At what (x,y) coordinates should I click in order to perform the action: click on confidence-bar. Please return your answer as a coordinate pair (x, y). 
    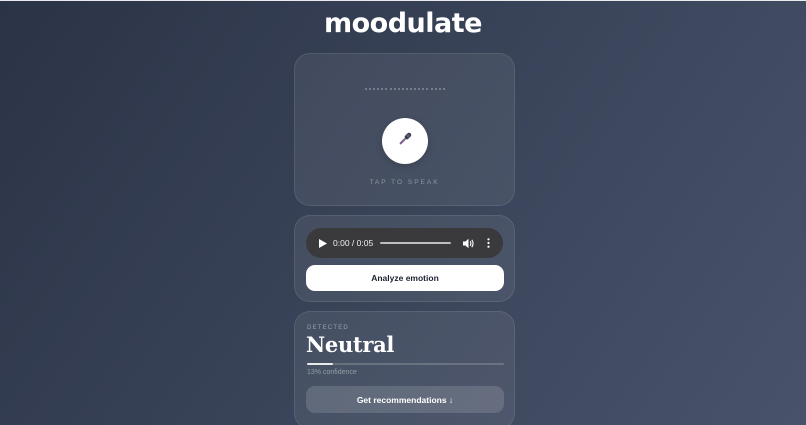
    Looking at the image, I should click on (405, 364).